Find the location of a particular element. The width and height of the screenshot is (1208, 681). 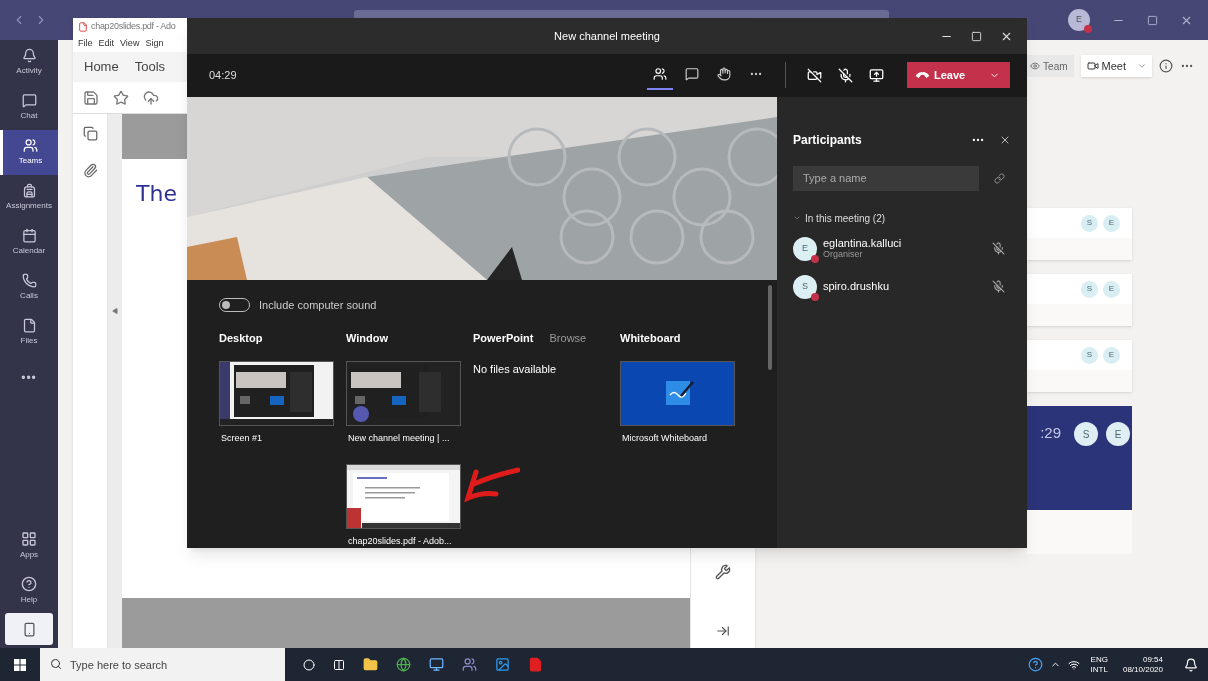

rail-item: Assignments is located at coordinates (29, 197).